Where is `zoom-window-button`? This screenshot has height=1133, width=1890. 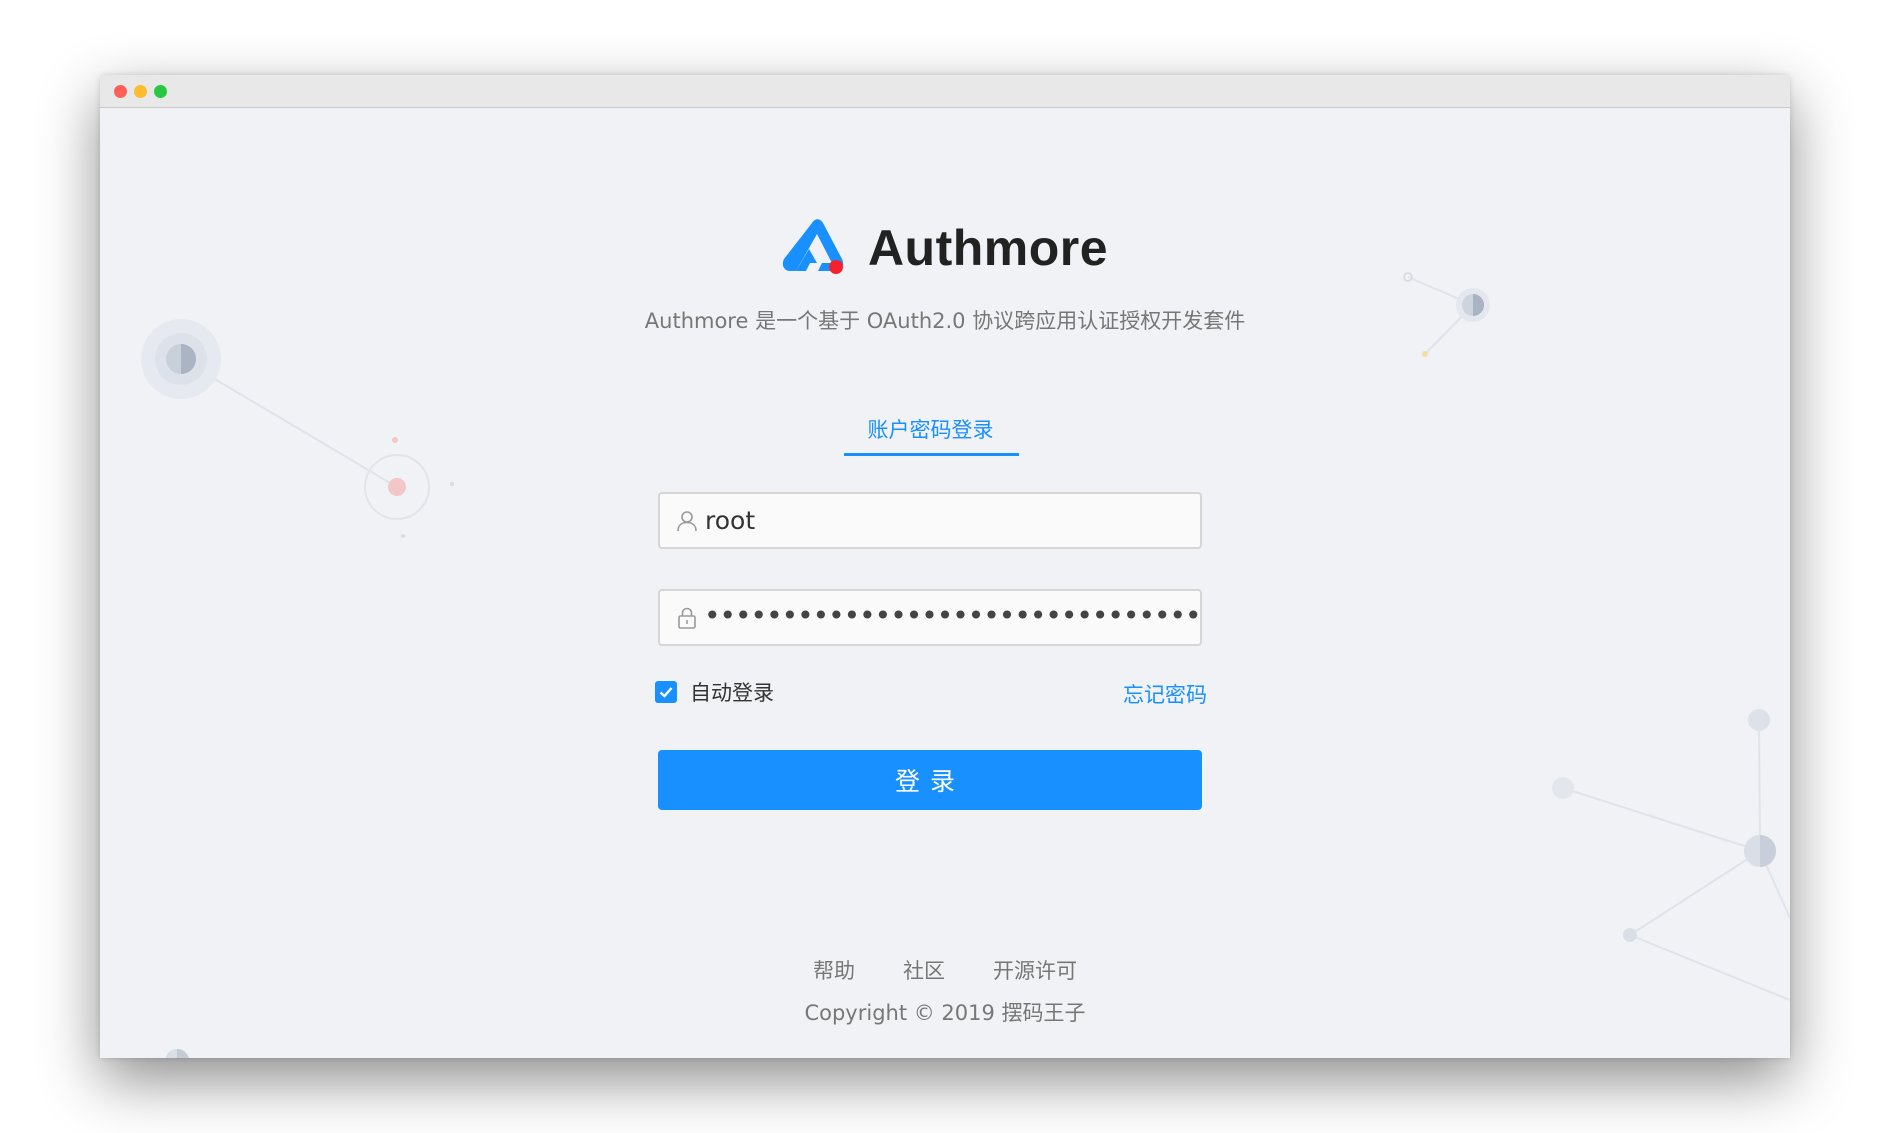 zoom-window-button is located at coordinates (160, 91).